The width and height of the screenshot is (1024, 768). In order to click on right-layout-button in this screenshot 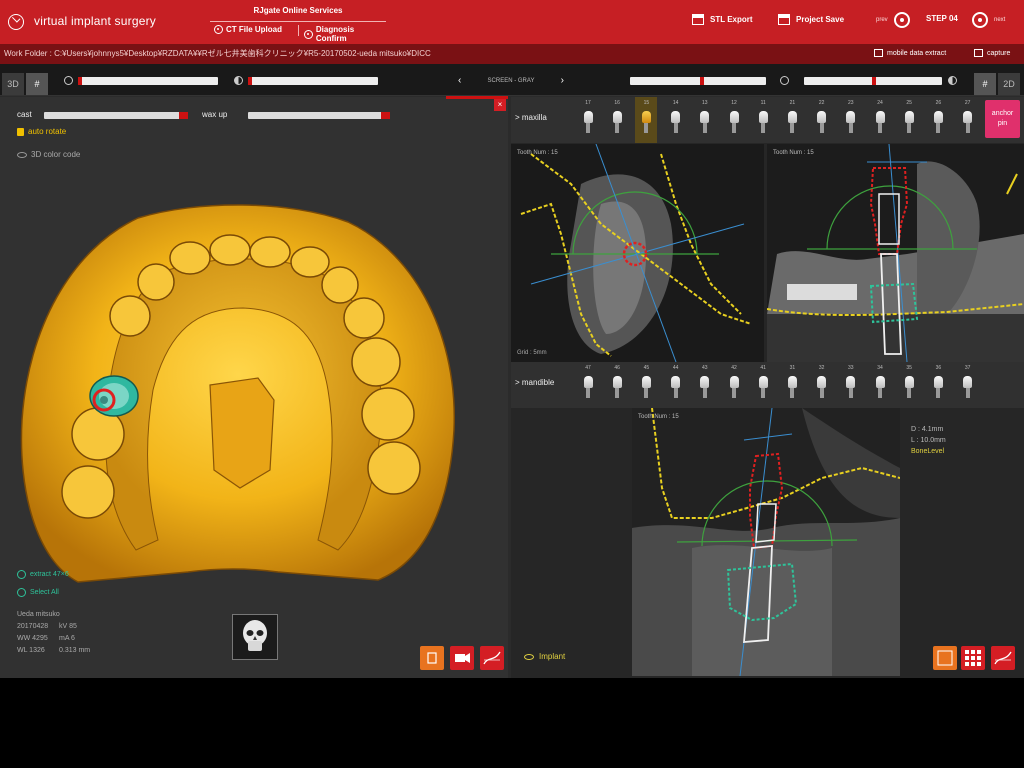, I will do `click(945, 658)`.